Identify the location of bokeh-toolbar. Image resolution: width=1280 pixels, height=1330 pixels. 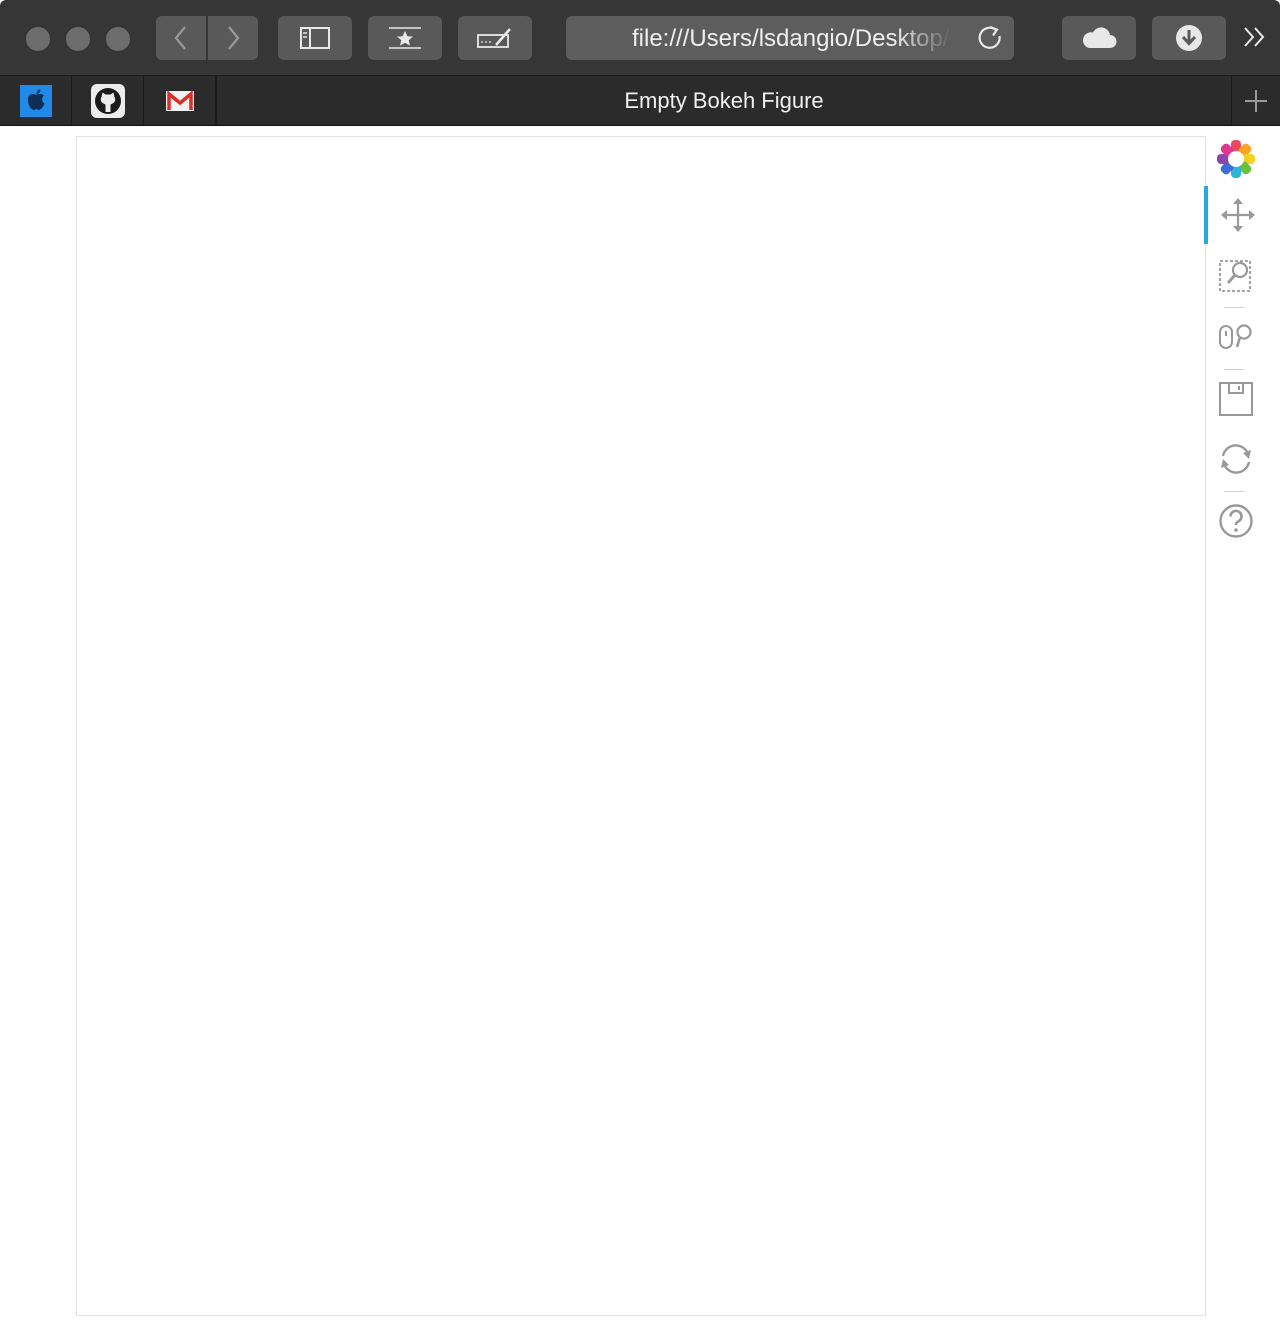
(1236, 340).